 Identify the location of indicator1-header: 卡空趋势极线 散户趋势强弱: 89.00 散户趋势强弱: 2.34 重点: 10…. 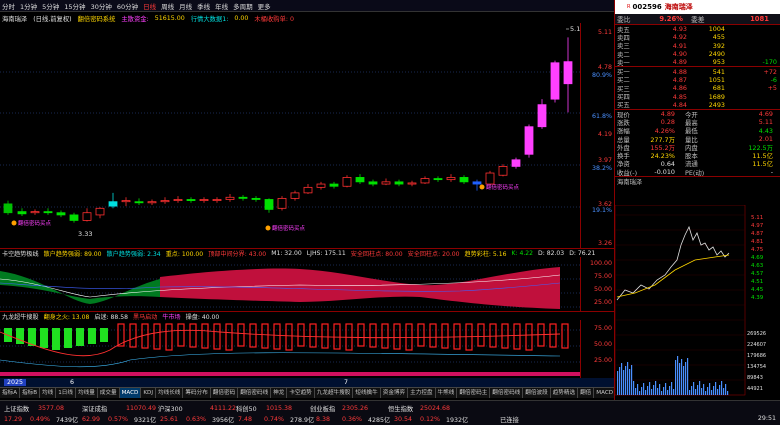
(307, 253).